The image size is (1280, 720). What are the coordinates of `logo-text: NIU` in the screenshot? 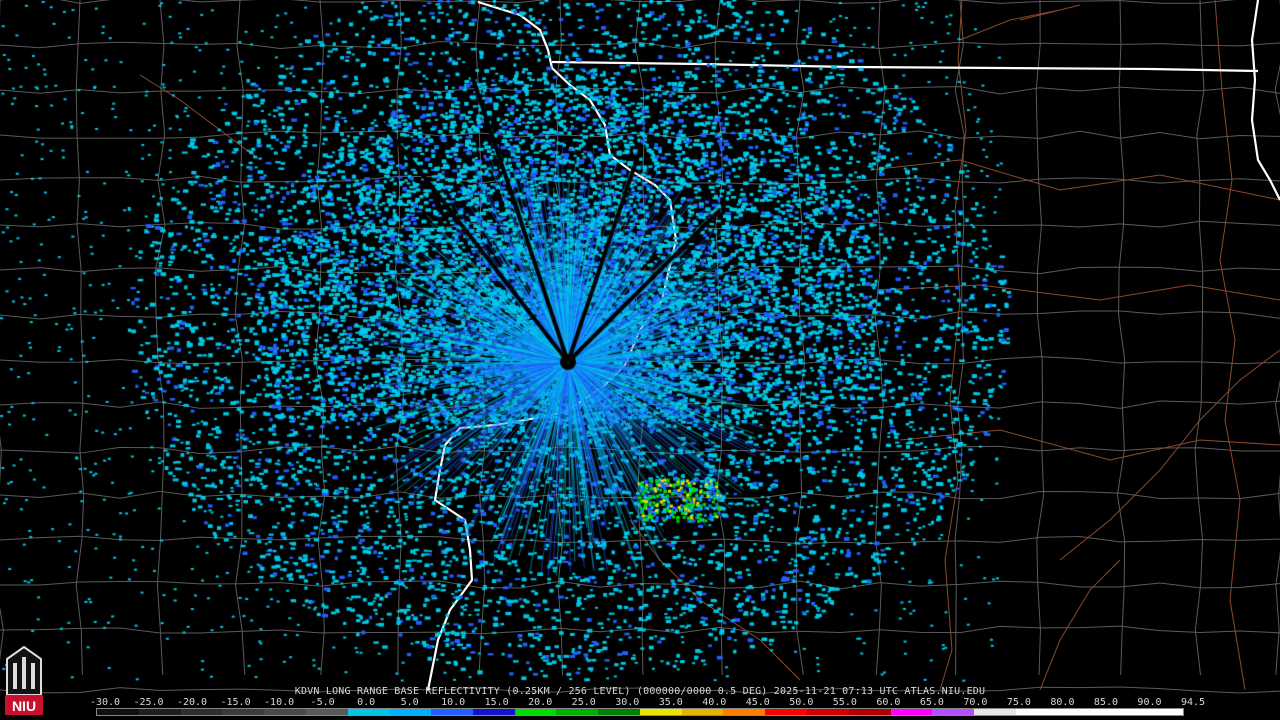 It's located at (24, 706).